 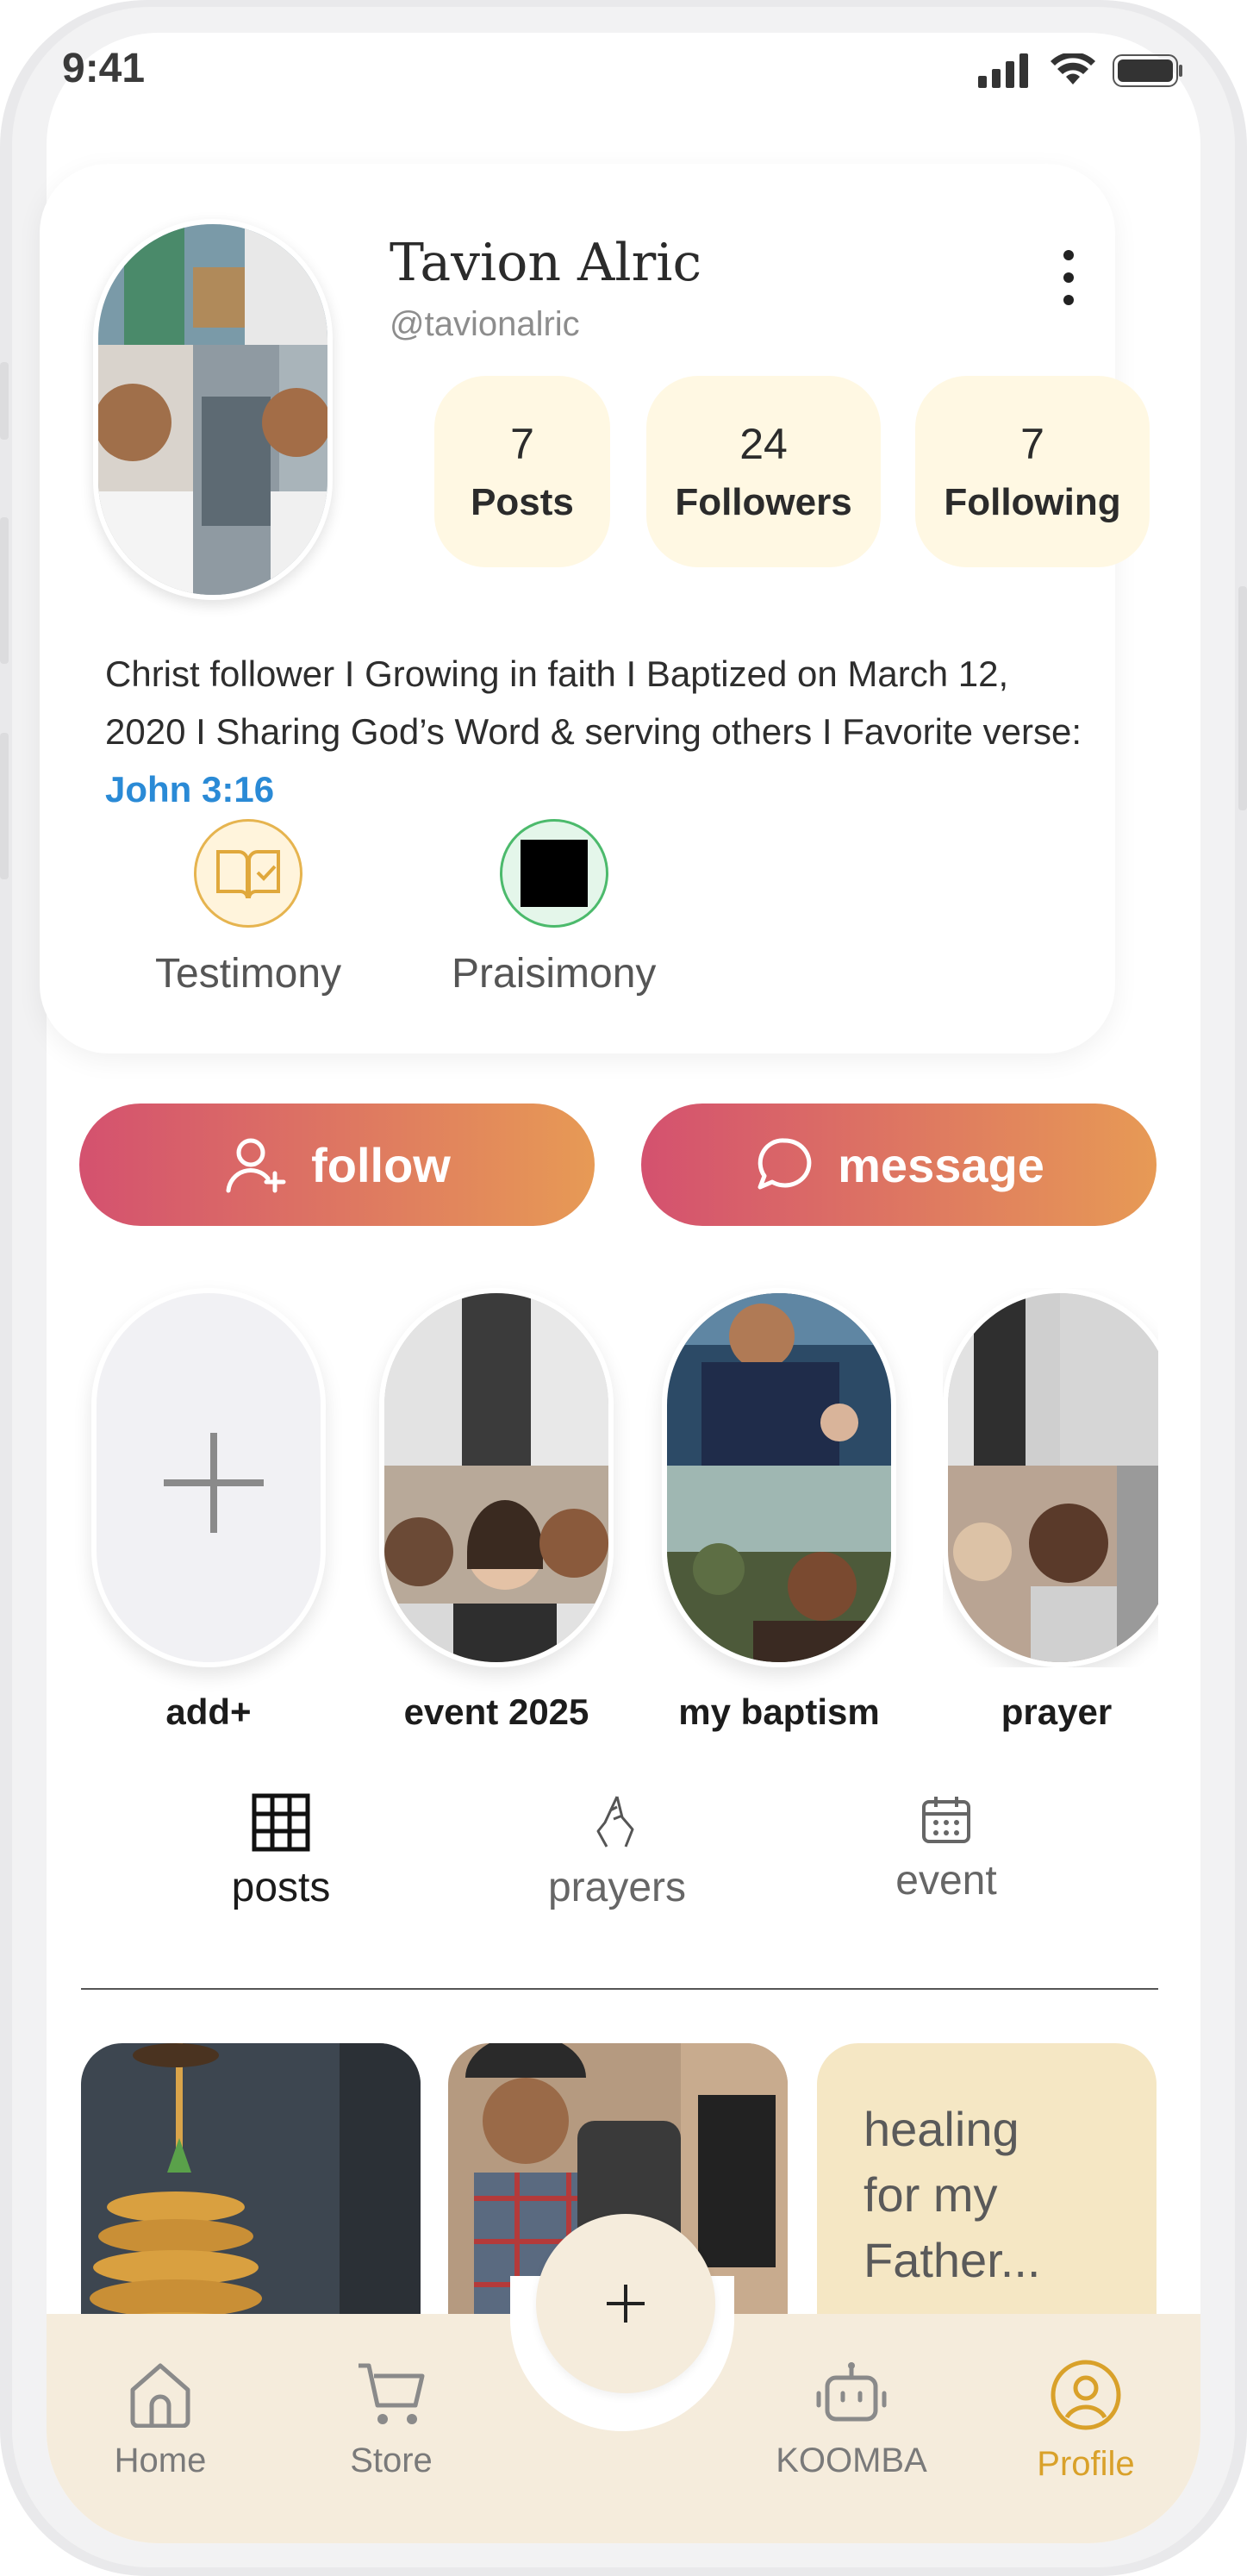 What do you see at coordinates (522, 444) in the screenshot?
I see `stat-posts-value: 7` at bounding box center [522, 444].